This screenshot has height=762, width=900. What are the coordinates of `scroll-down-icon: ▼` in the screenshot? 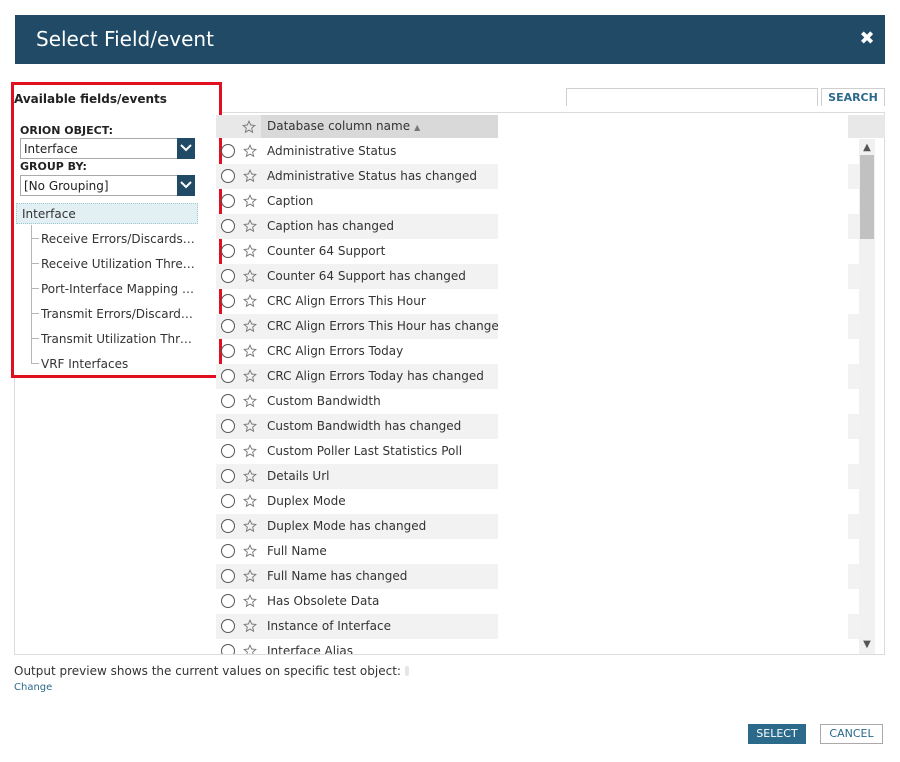 It's located at (867, 645).